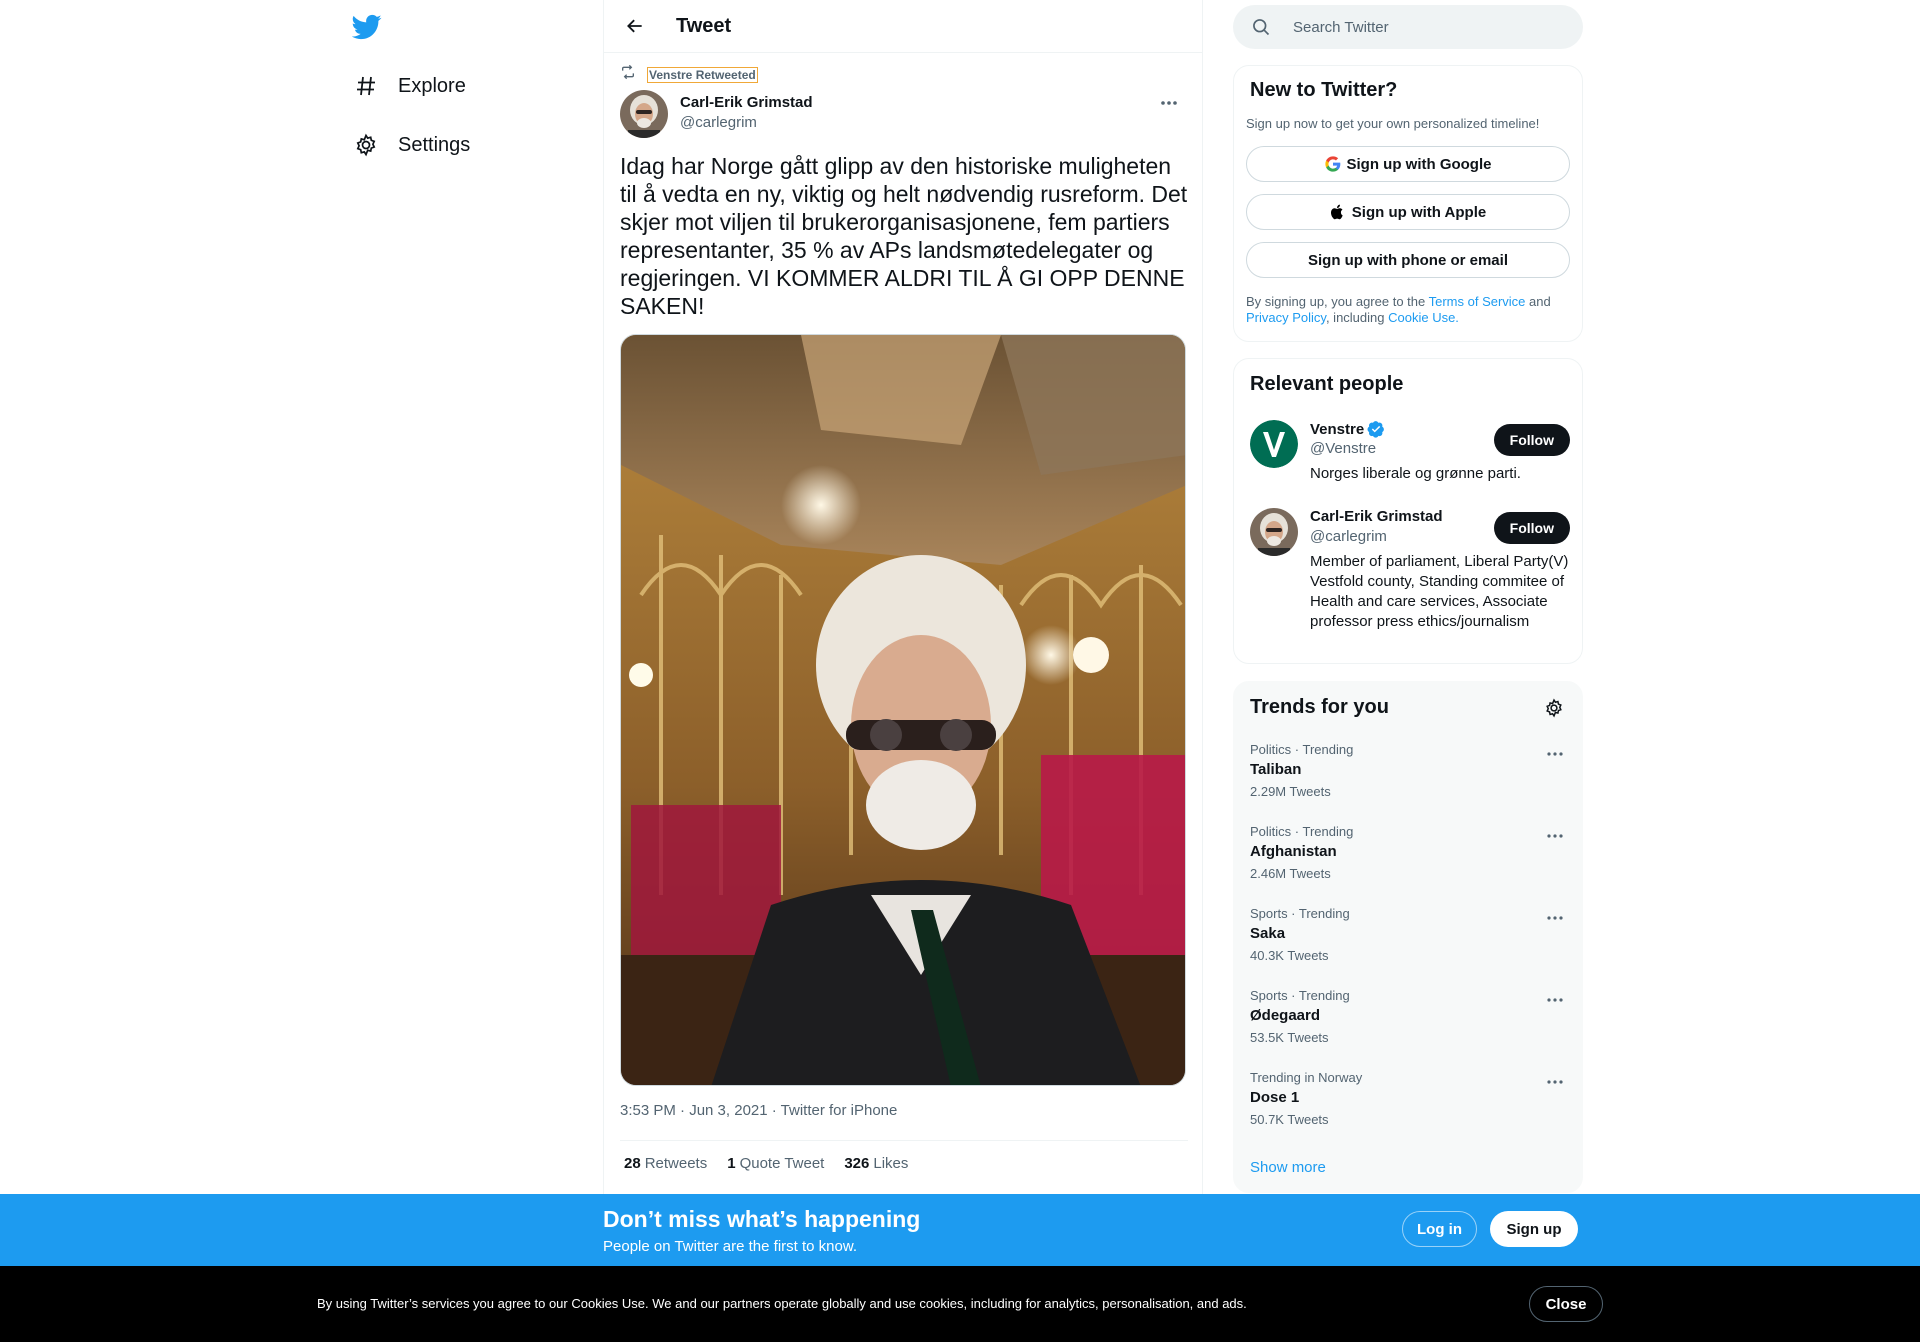 The height and width of the screenshot is (1342, 1920). Describe the element at coordinates (1268, 933) in the screenshot. I see `trend-name: Saka` at that location.